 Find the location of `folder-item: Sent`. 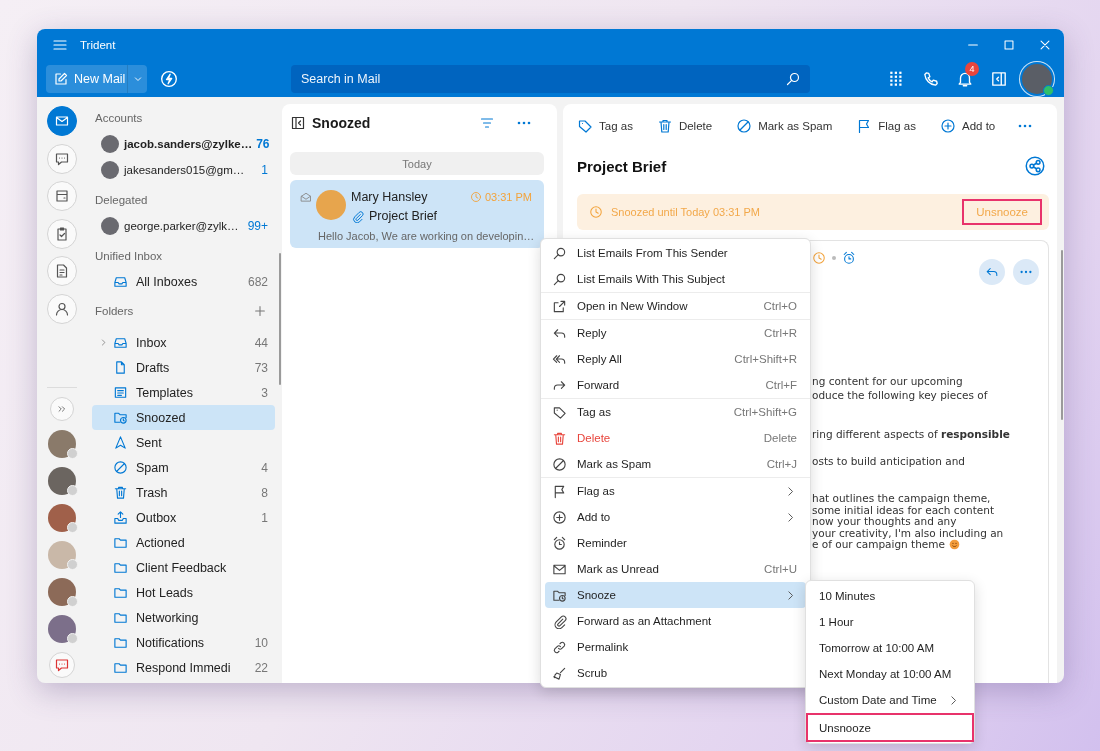

folder-item: Sent is located at coordinates (183, 442).